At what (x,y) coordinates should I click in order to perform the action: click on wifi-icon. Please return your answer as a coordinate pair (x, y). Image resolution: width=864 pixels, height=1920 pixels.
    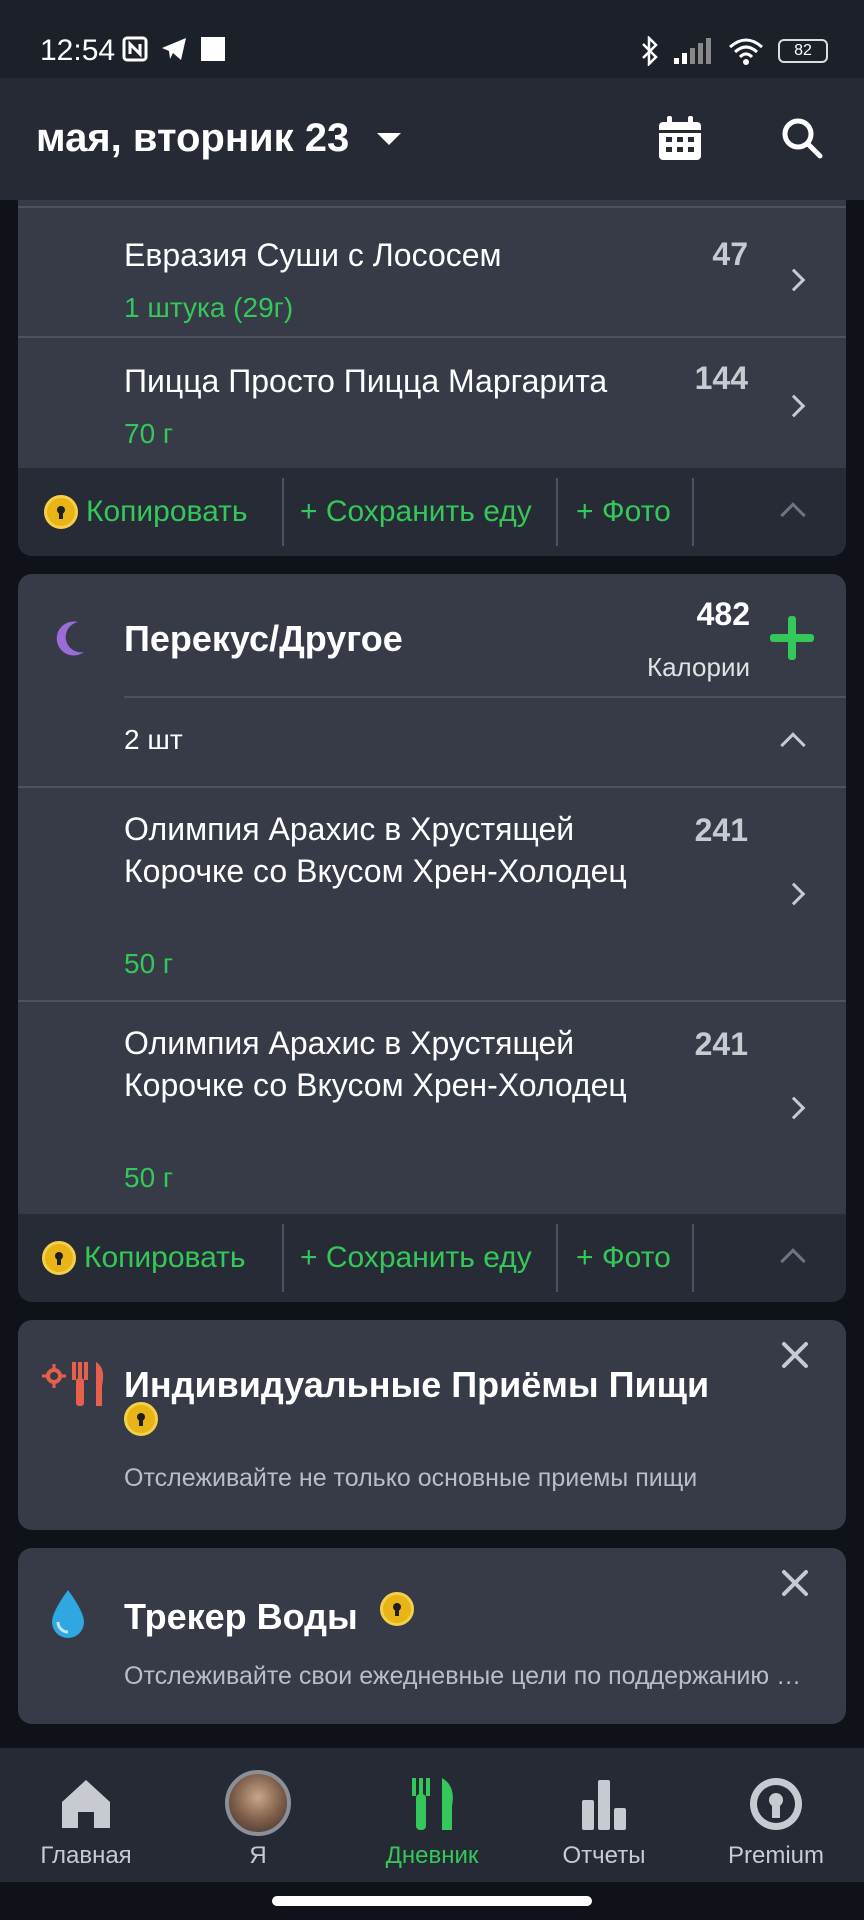
    Looking at the image, I should click on (746, 51).